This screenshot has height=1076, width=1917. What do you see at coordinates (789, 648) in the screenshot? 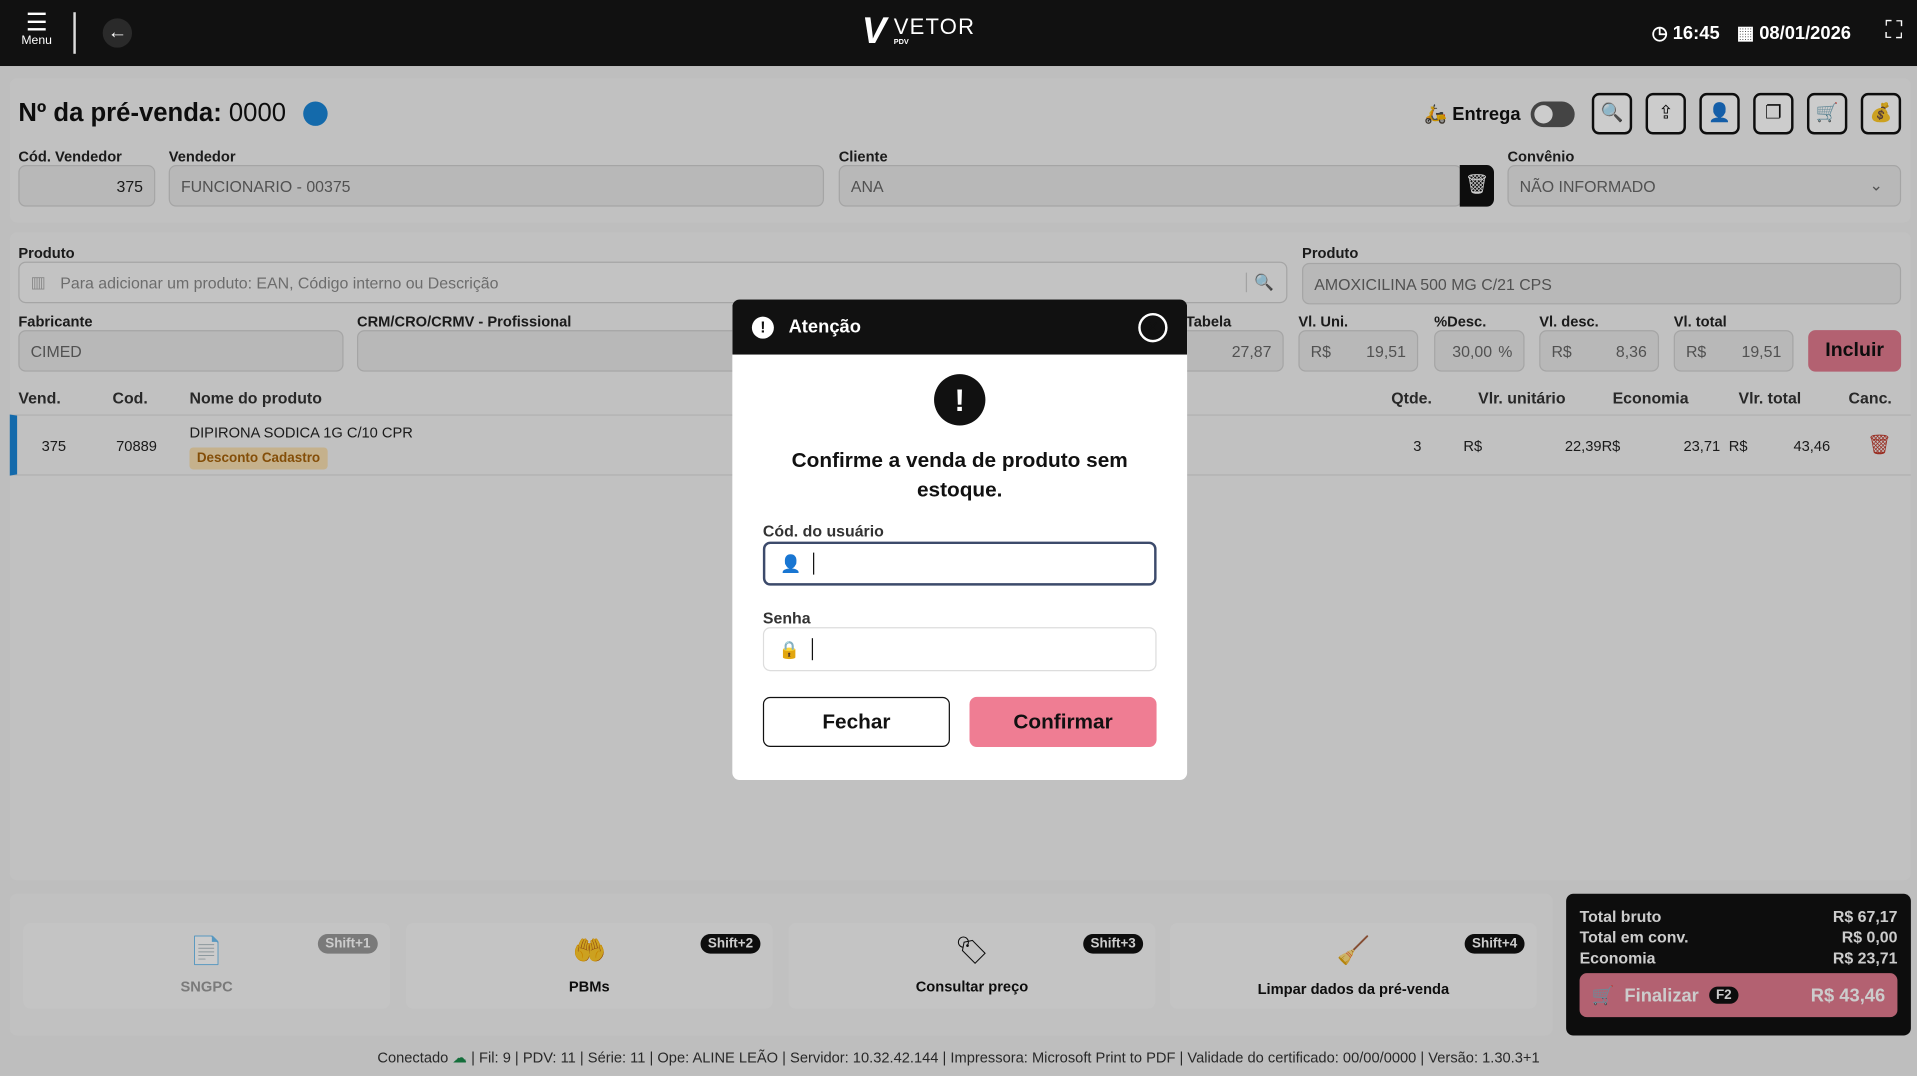
I see `lock-icon: 🔒` at bounding box center [789, 648].